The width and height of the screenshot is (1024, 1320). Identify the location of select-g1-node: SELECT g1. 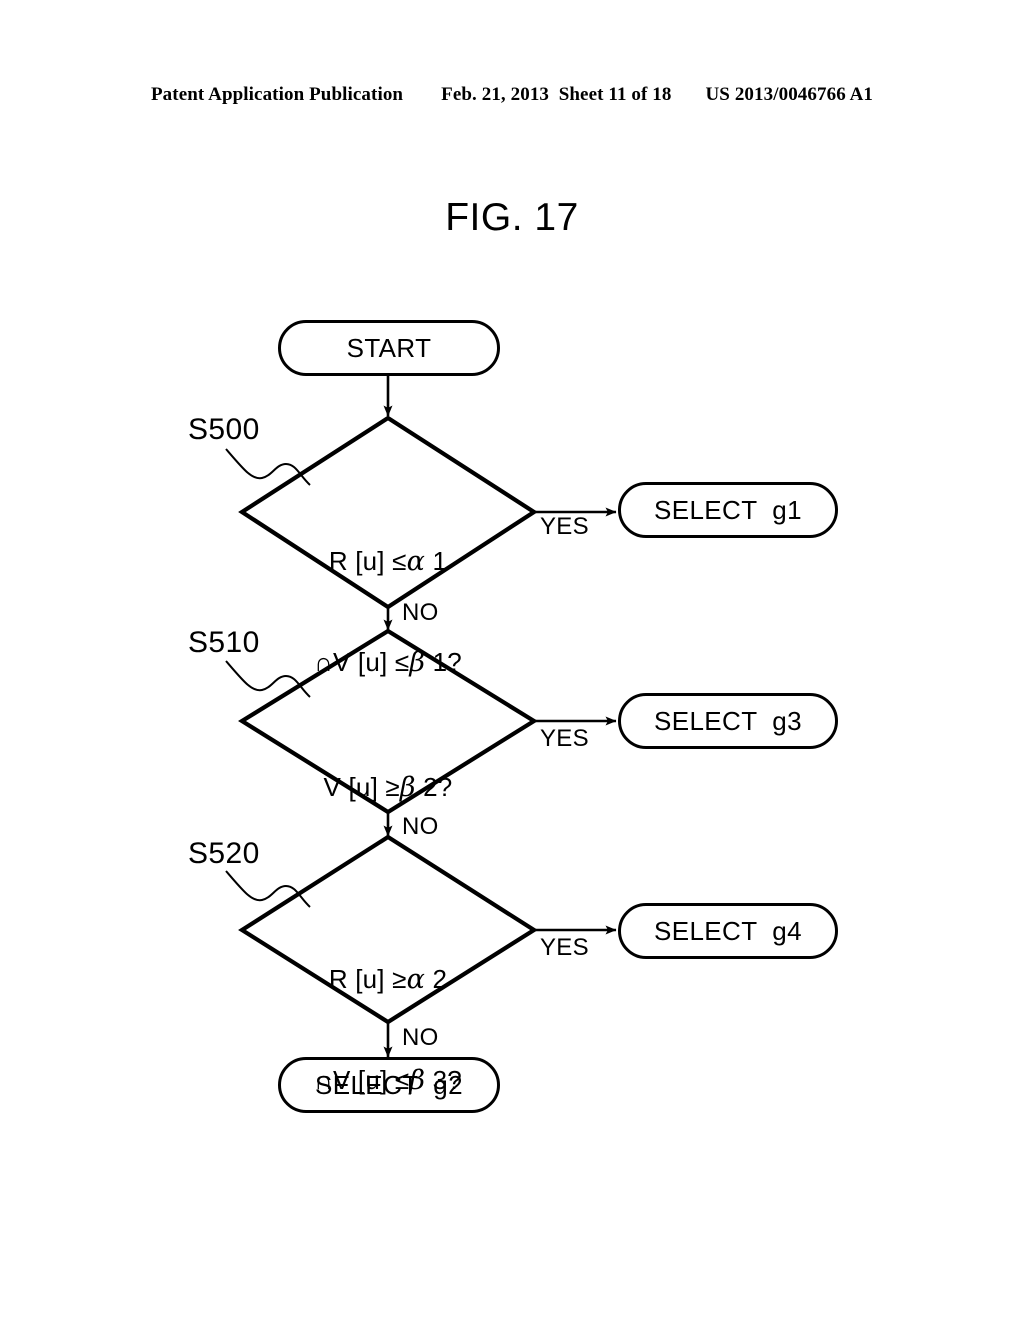
(728, 510).